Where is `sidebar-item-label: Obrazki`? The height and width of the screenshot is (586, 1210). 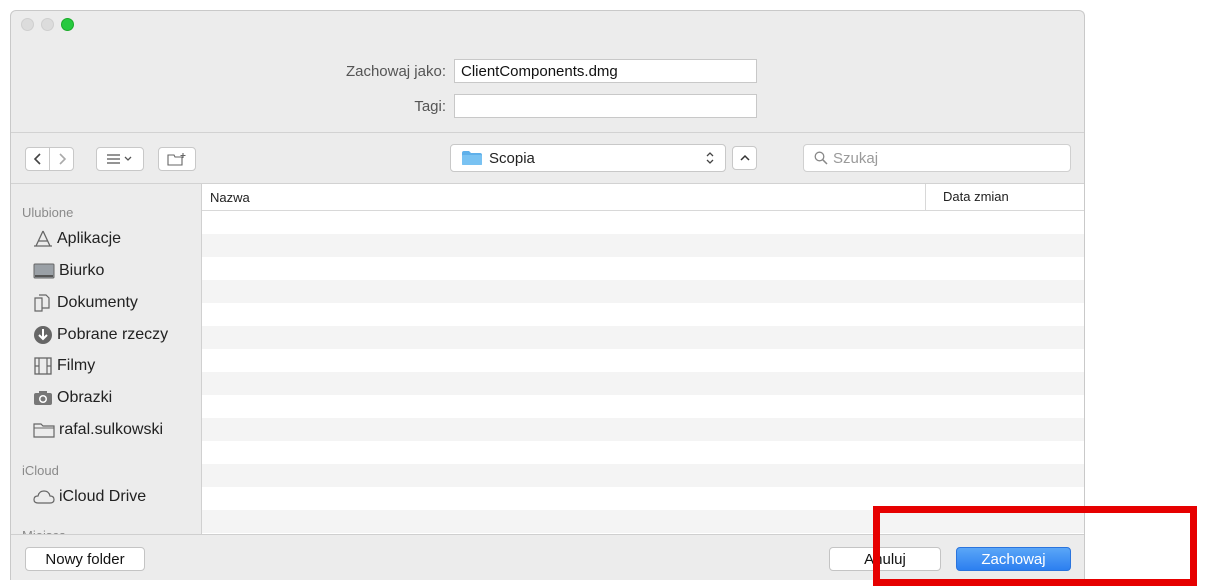
sidebar-item-label: Obrazki is located at coordinates (85, 397).